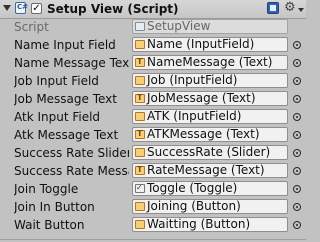 The image size is (320, 242). I want to click on divider, so click(153, 239).